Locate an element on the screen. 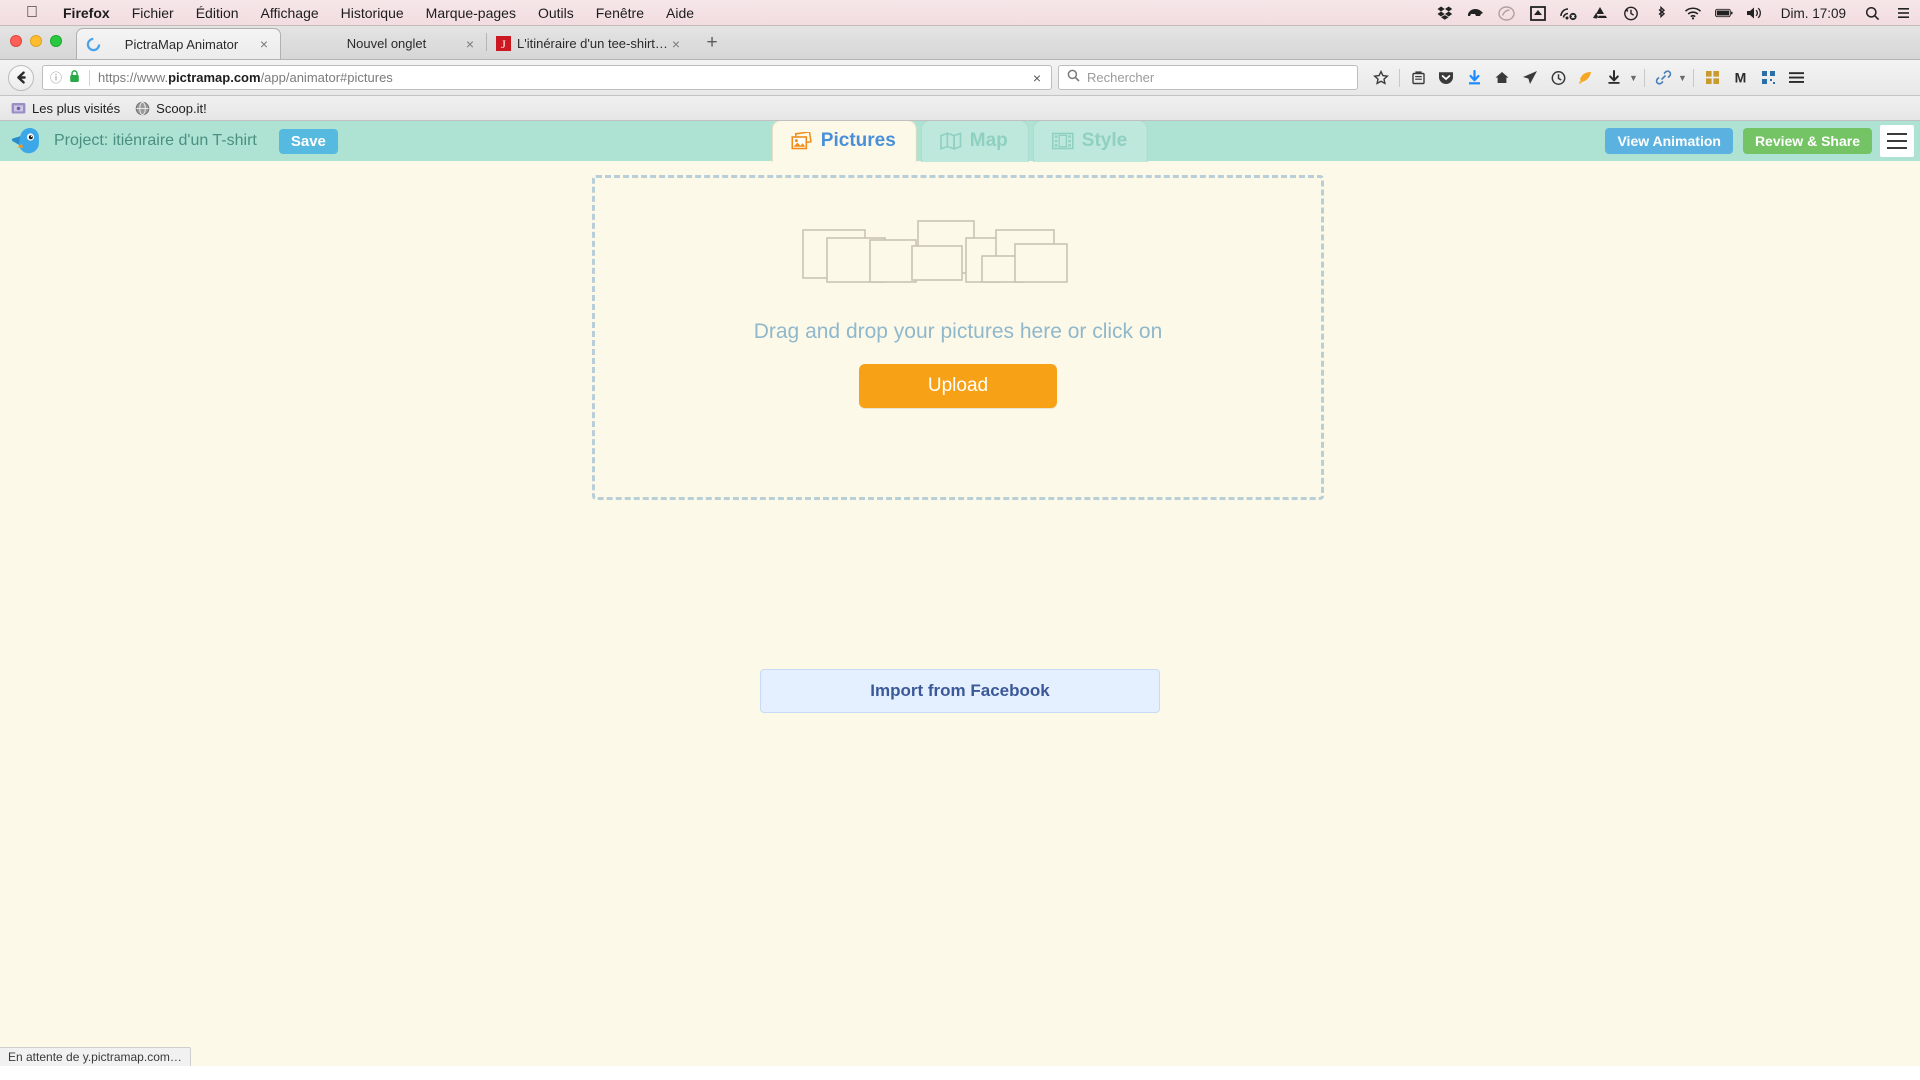 Image resolution: width=1920 pixels, height=1080 pixels. tab-label: Map is located at coordinates (988, 140).